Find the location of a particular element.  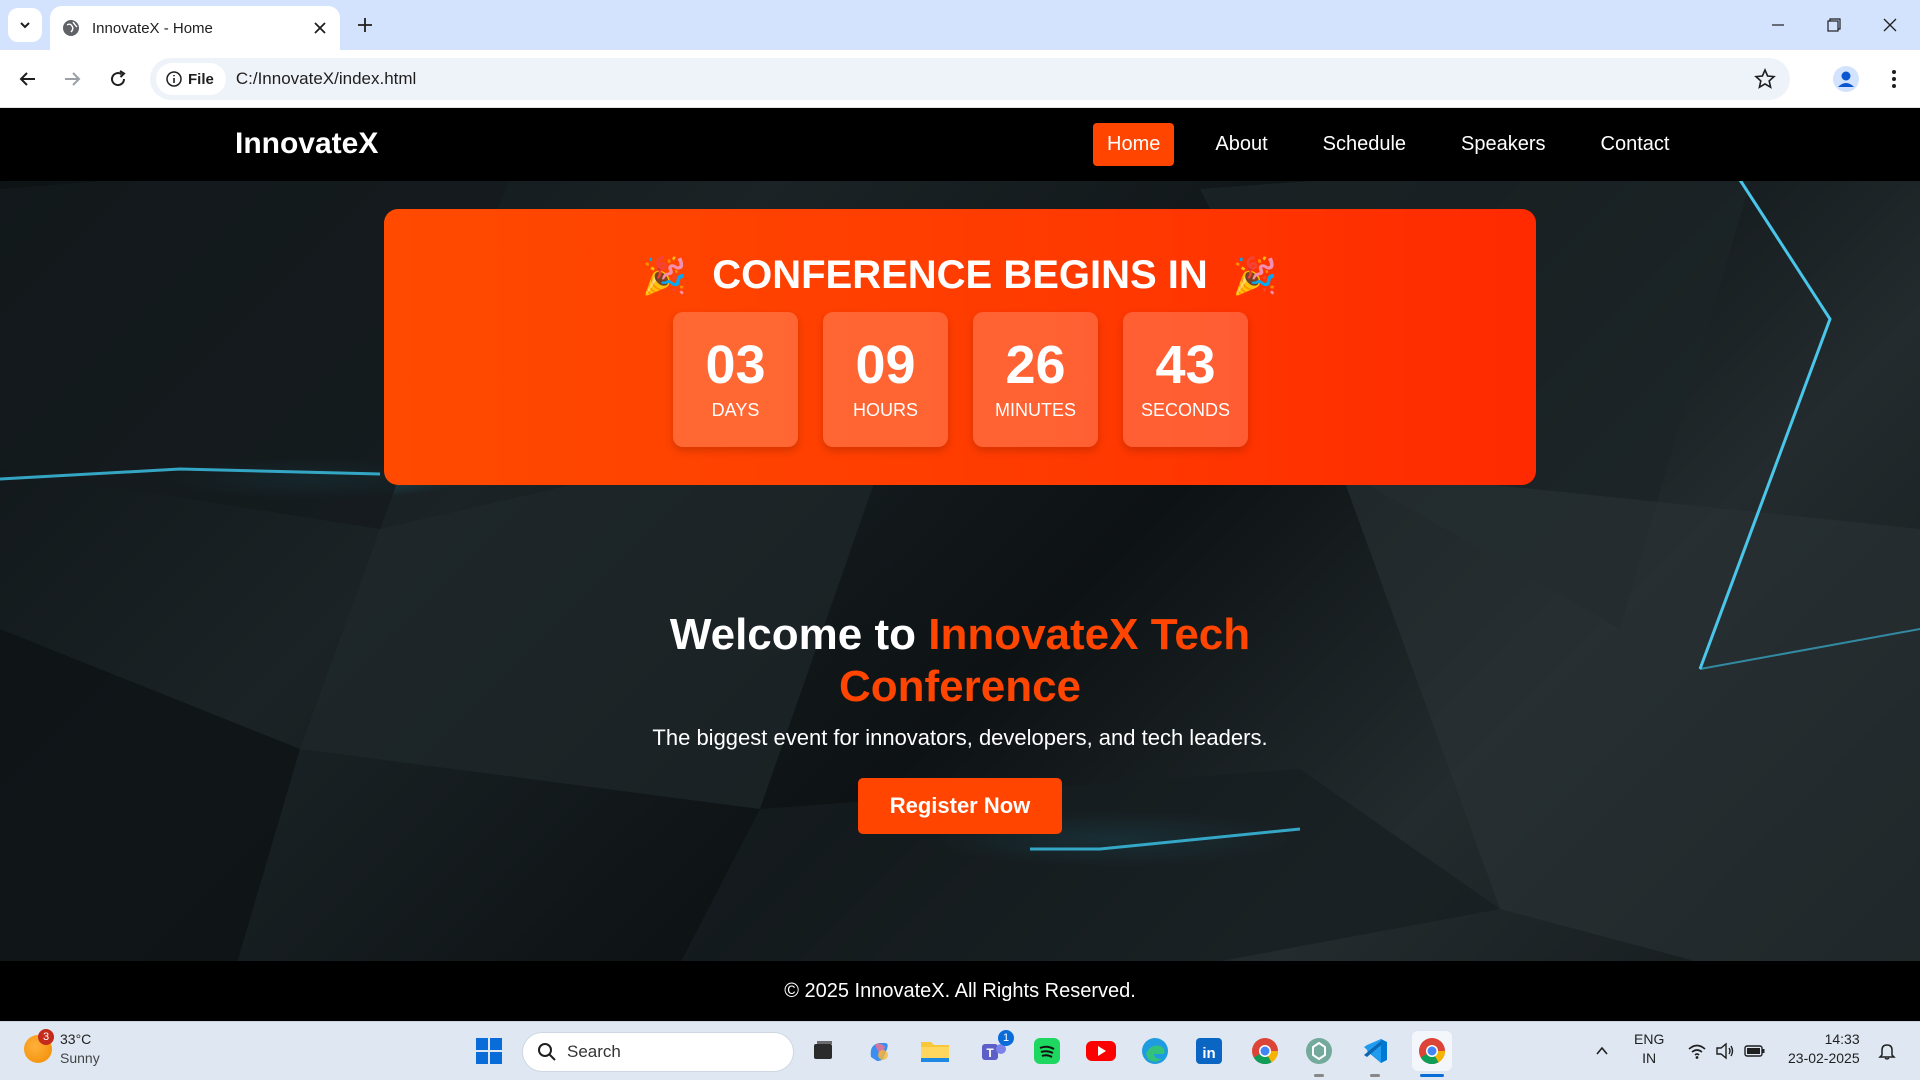

vscode-icon is located at coordinates (1375, 1051).